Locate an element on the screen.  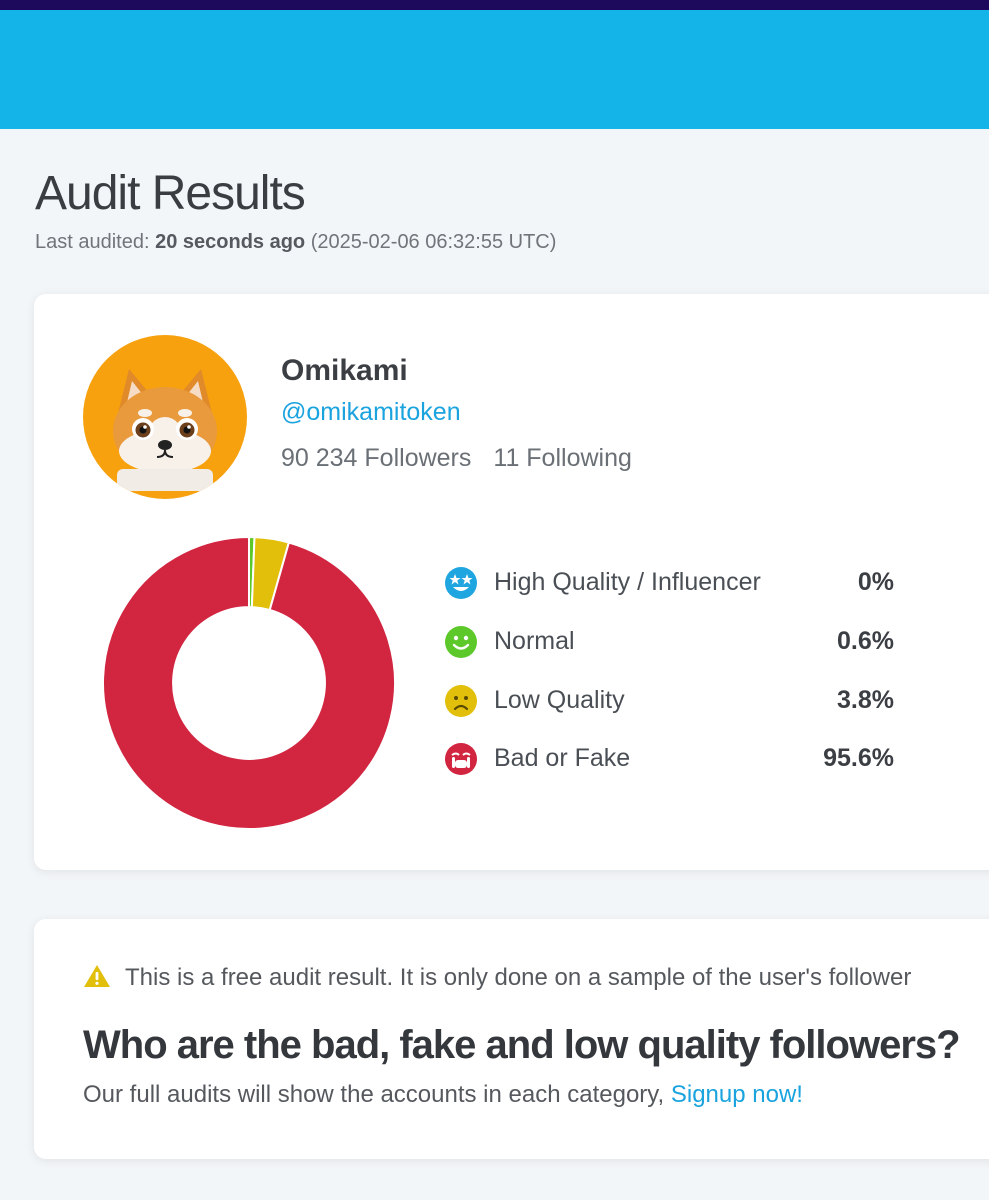
profile-stats: 90 234 Followers 11 Following is located at coordinates (456, 458).